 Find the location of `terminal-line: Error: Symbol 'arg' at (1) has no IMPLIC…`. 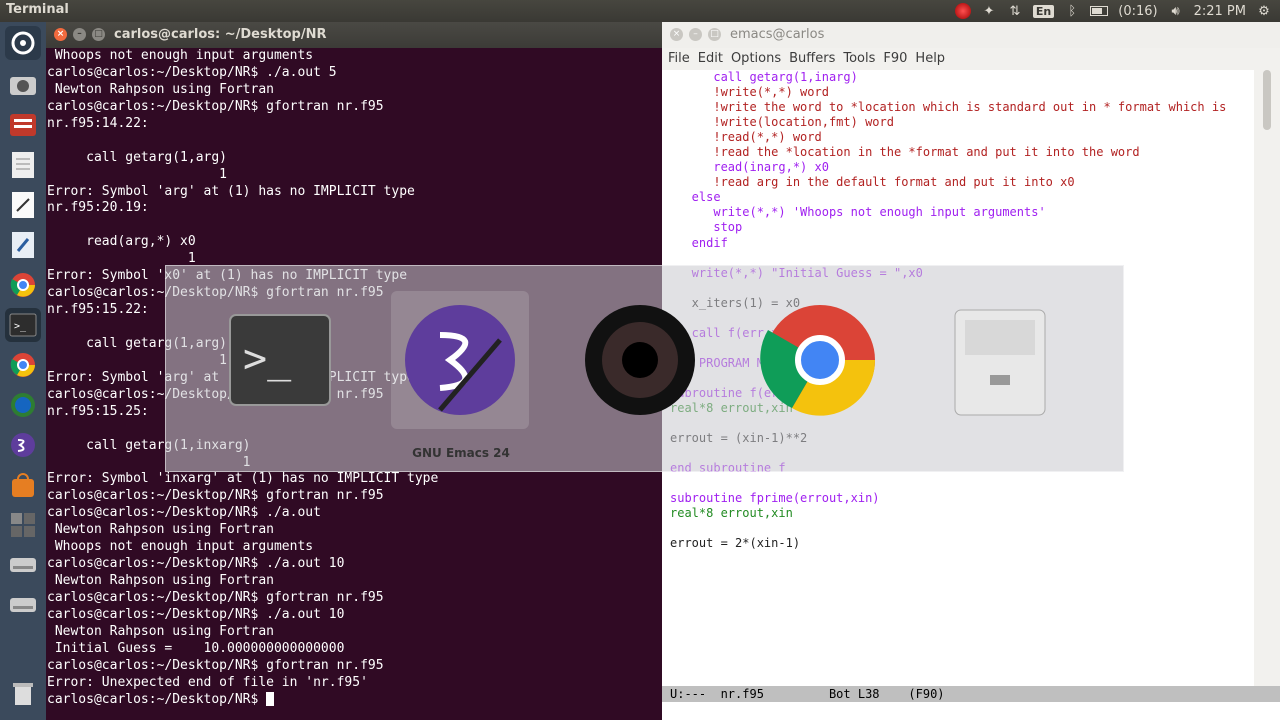

terminal-line: Error: Symbol 'arg' at (1) has no IMPLIC… is located at coordinates (231, 191).